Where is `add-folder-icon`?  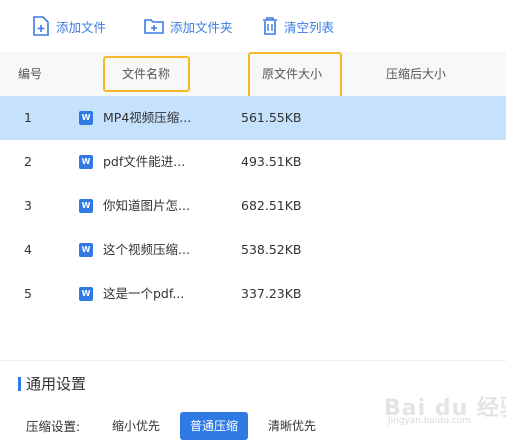
add-folder-icon is located at coordinates (154, 26).